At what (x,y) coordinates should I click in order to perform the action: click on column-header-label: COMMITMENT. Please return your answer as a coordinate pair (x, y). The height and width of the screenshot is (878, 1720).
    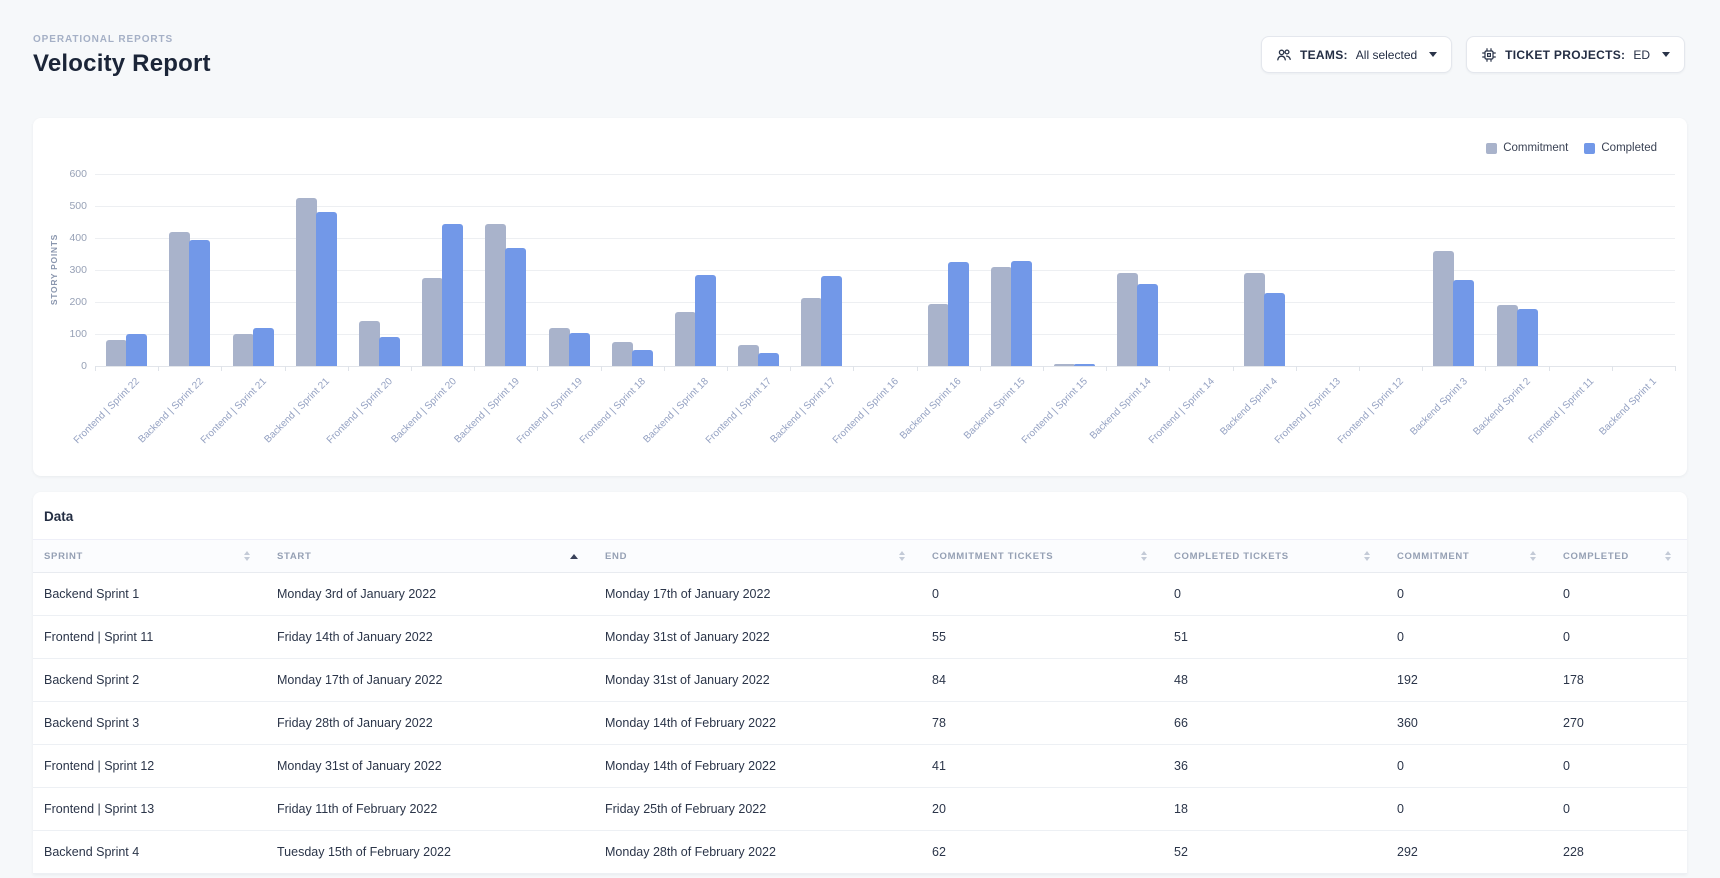
    Looking at the image, I should click on (1433, 556).